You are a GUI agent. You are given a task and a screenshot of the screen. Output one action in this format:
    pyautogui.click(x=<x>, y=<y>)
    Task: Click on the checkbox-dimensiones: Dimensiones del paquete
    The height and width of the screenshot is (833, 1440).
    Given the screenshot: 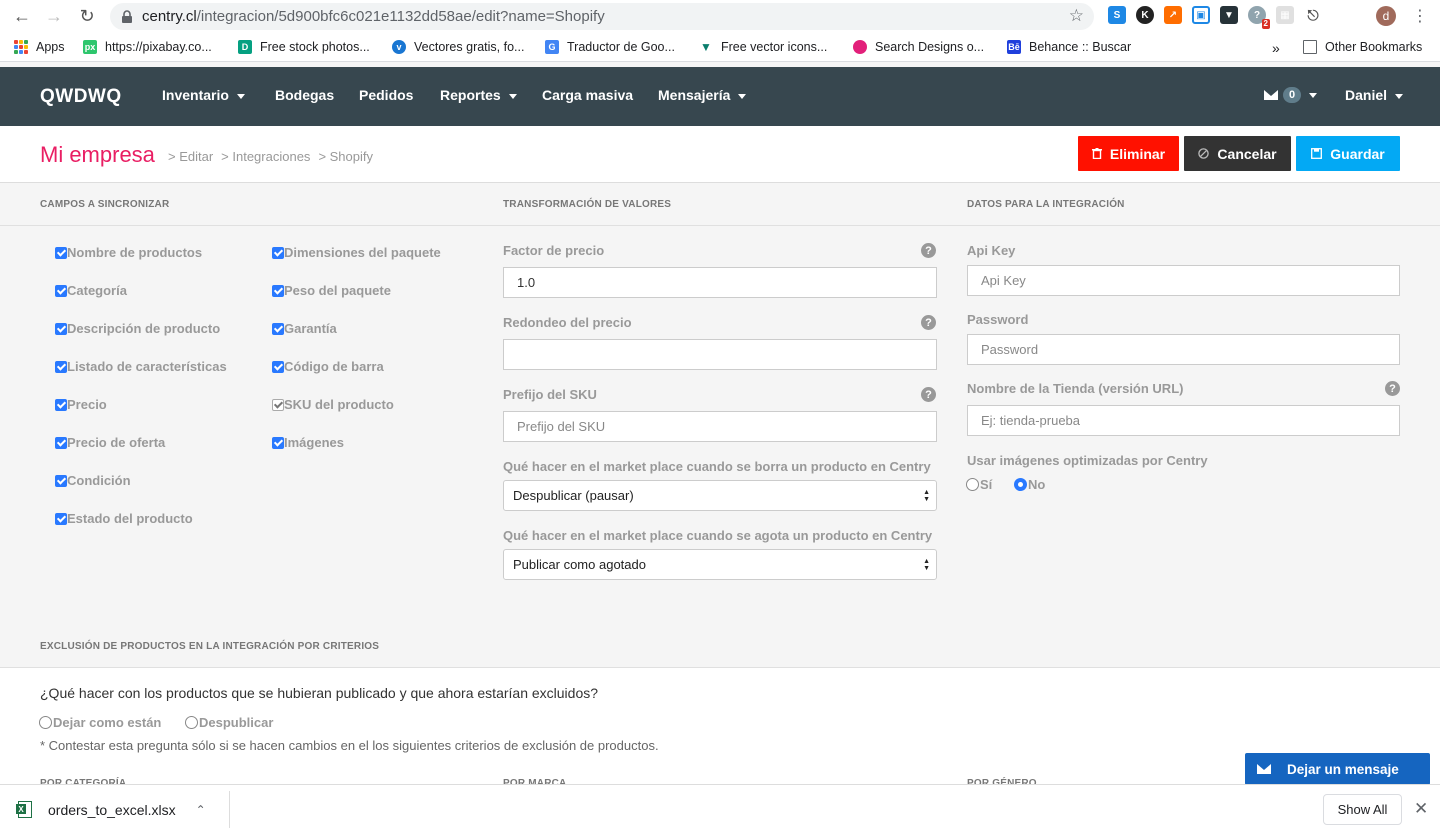 What is the action you would take?
    pyautogui.click(x=356, y=252)
    